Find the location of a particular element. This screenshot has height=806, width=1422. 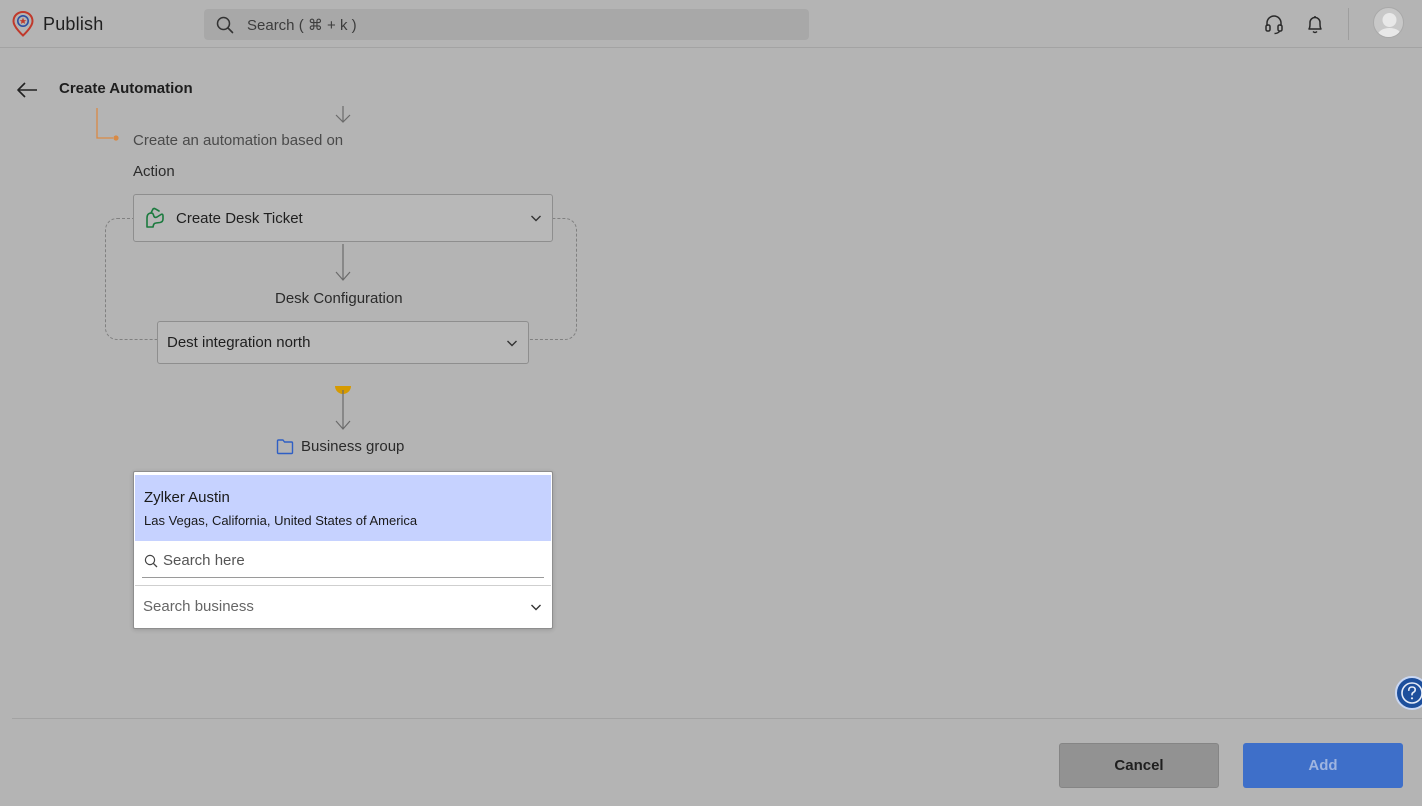

global-search: Search ( ⌘ + k ) is located at coordinates (506, 24).